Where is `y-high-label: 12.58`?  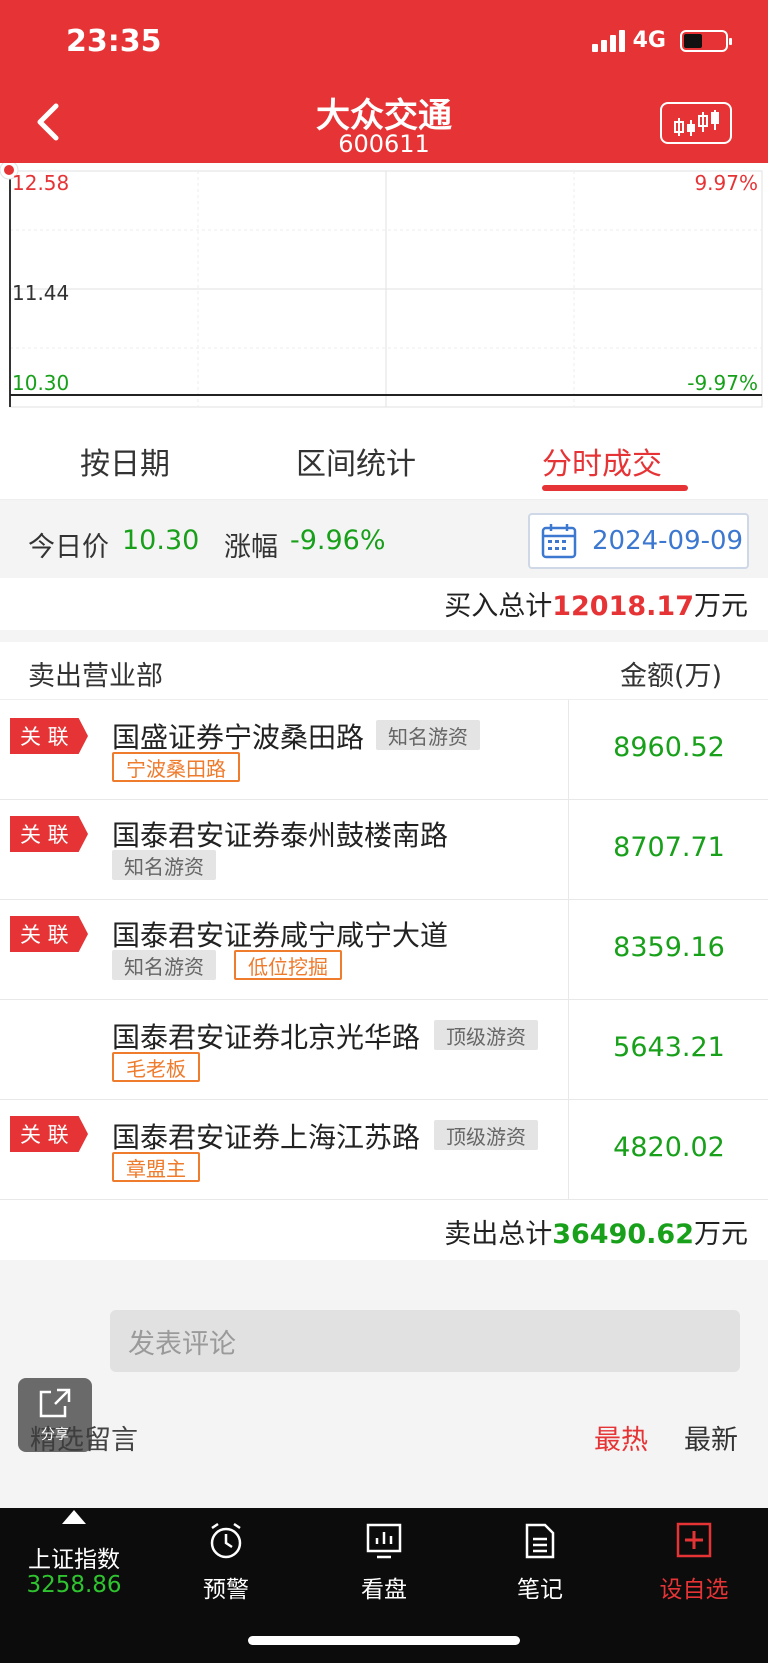
y-high-label: 12.58 is located at coordinates (41, 183).